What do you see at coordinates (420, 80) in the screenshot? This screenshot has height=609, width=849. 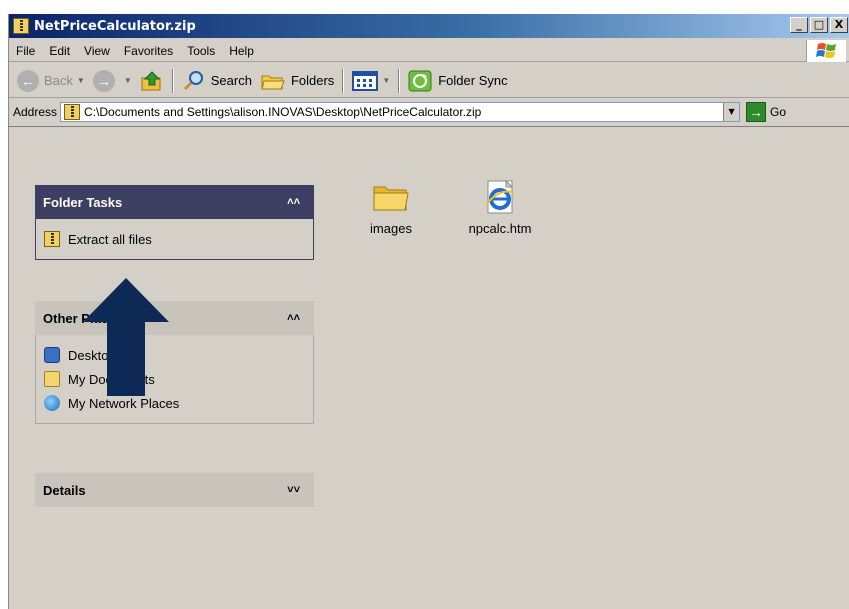 I see `folder-sync-icon` at bounding box center [420, 80].